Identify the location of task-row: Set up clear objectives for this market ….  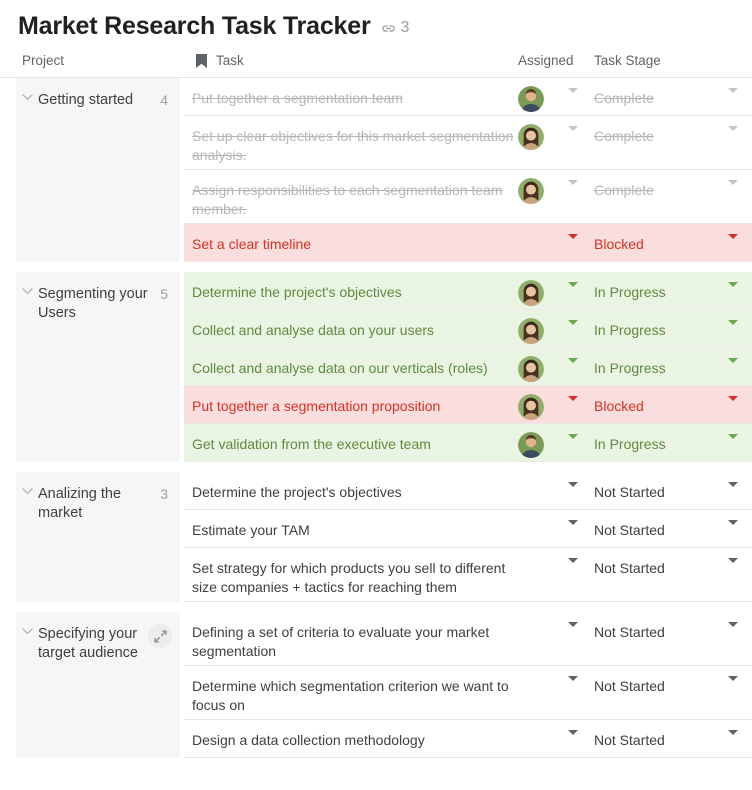
(468, 143).